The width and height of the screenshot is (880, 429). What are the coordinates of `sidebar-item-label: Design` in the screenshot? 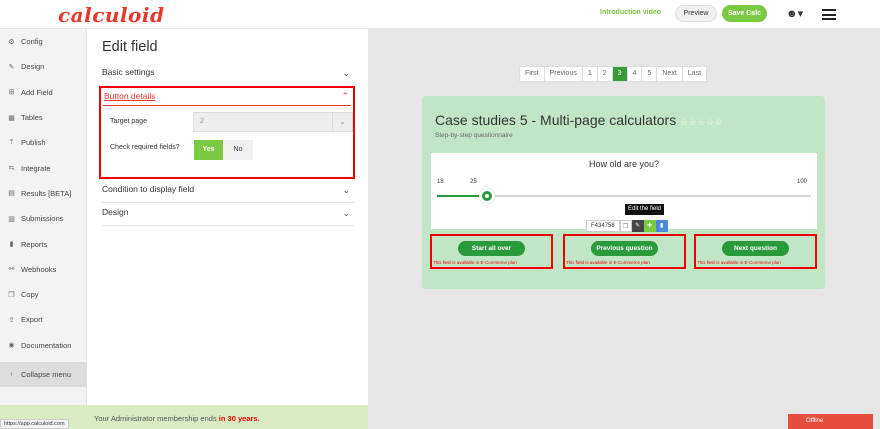 It's located at (33, 67).